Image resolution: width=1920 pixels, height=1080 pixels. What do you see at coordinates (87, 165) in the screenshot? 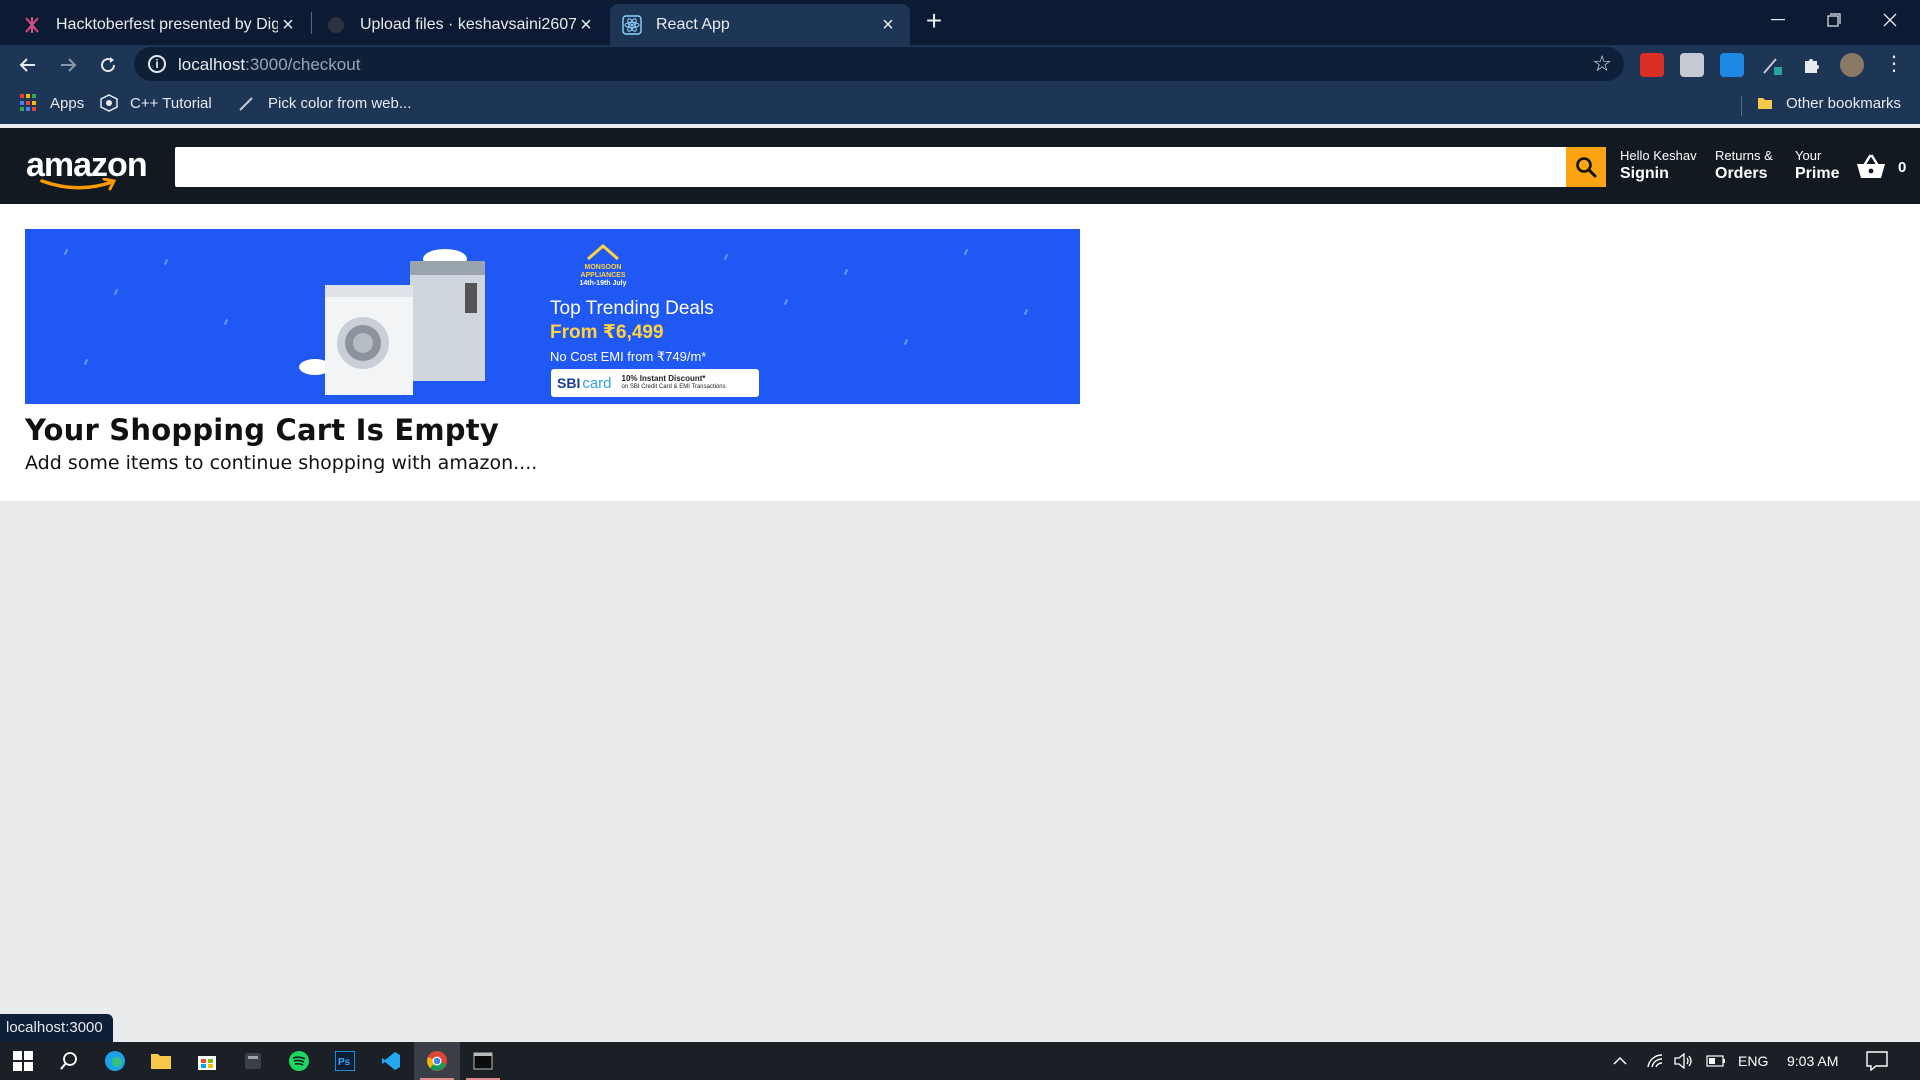
I see `logo-text: amazon` at bounding box center [87, 165].